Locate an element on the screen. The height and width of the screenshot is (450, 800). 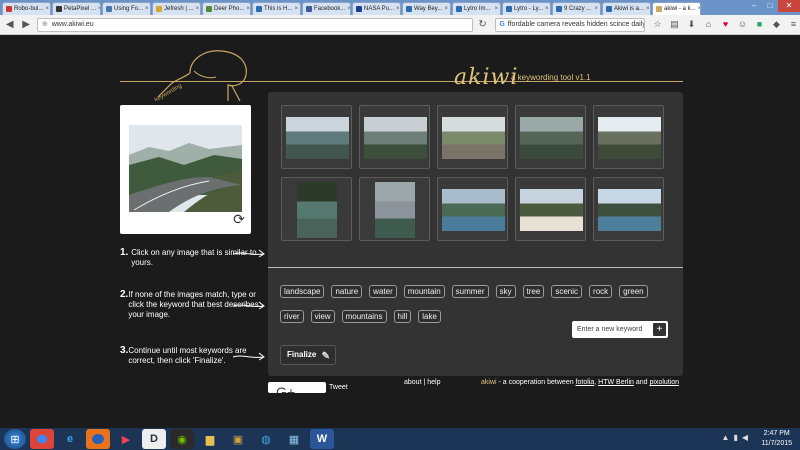
browser-tab: Lytro Im... × is located at coordinates (476, 8).